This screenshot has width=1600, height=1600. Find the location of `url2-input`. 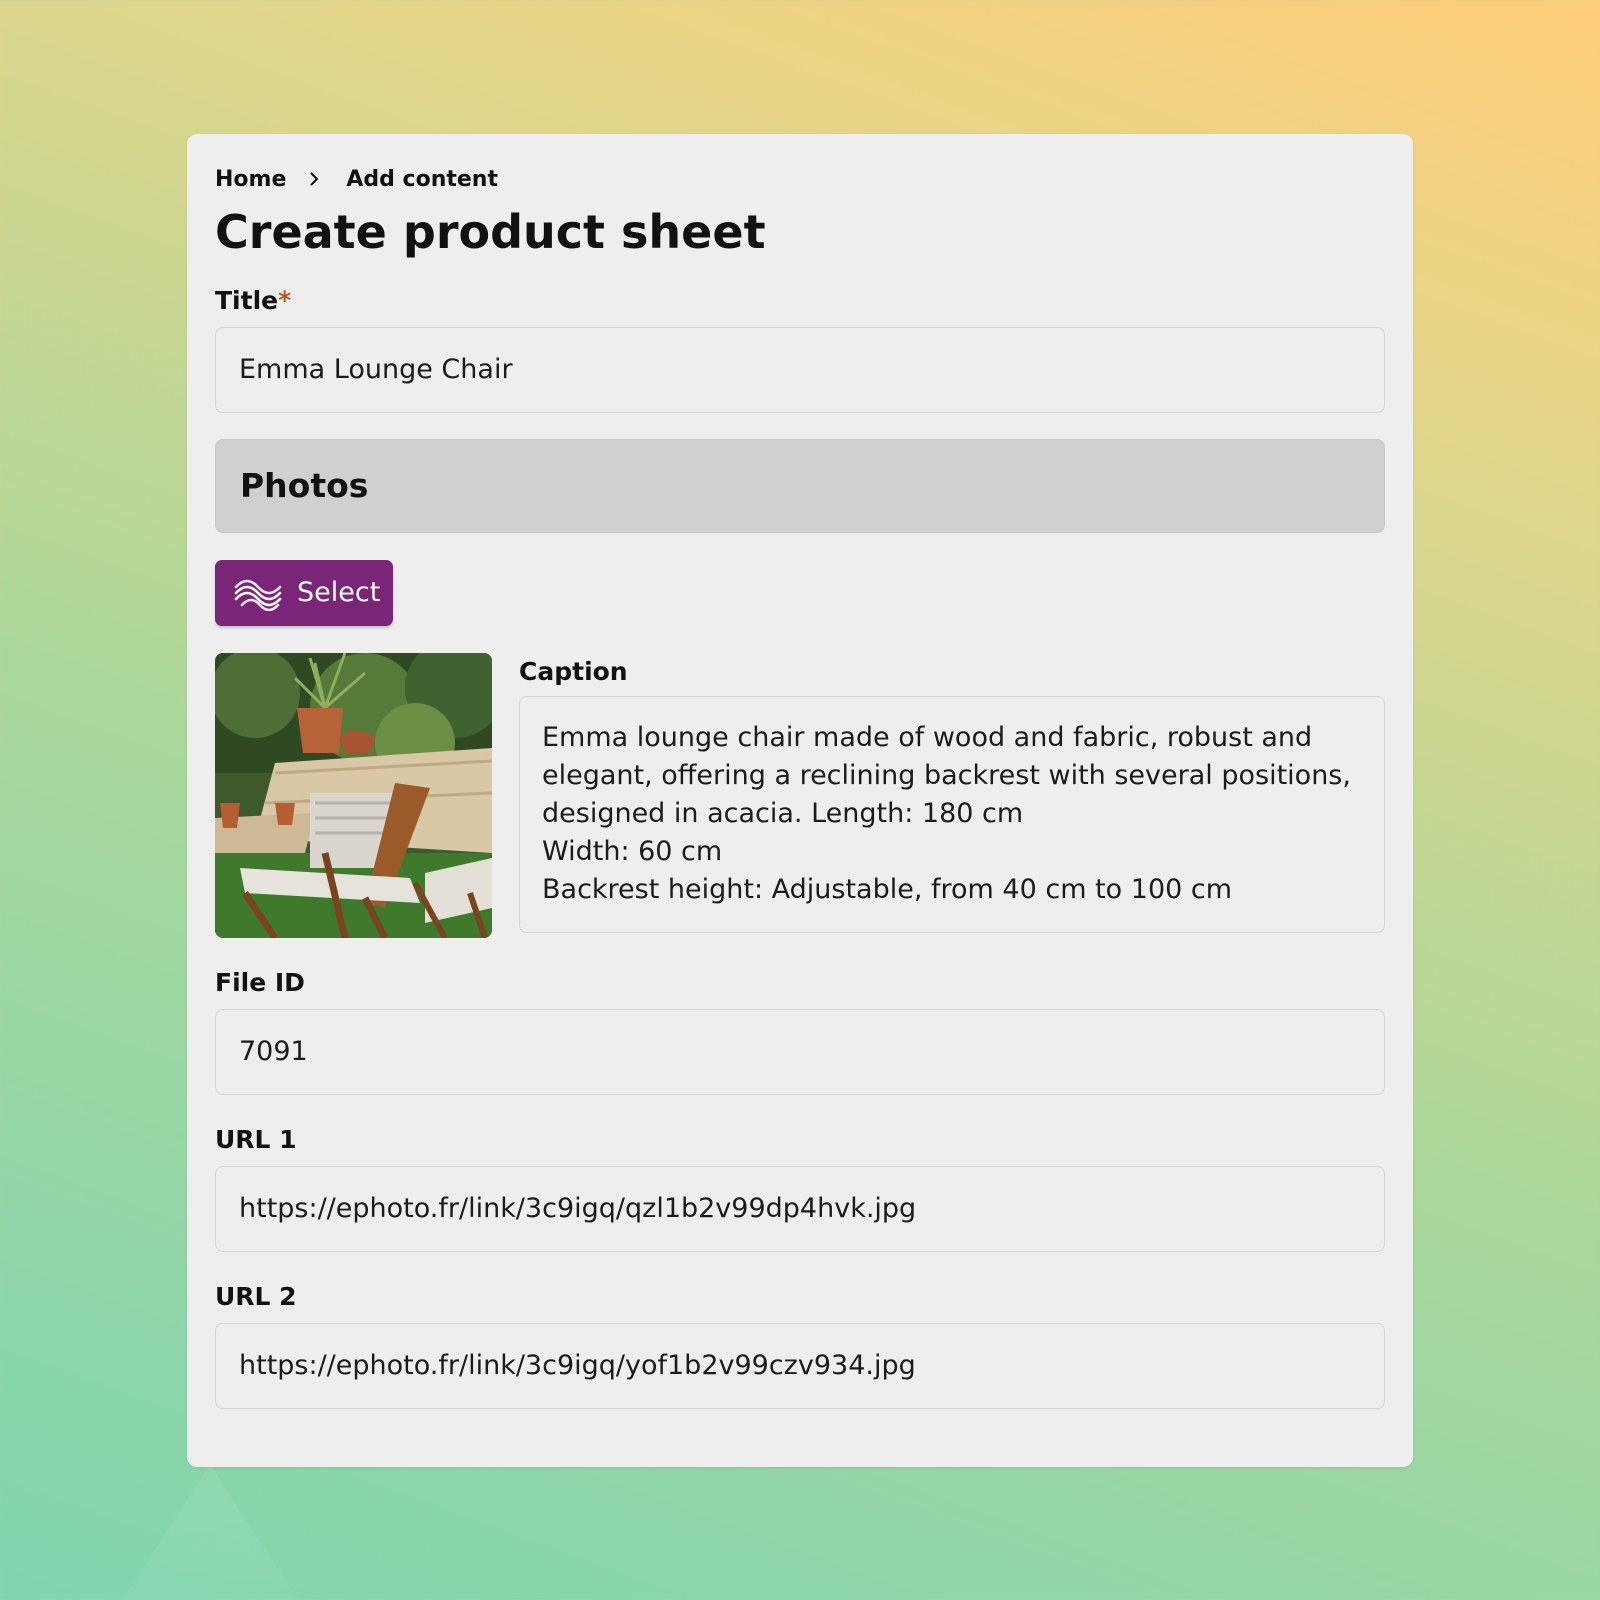

url2-input is located at coordinates (800, 1365).